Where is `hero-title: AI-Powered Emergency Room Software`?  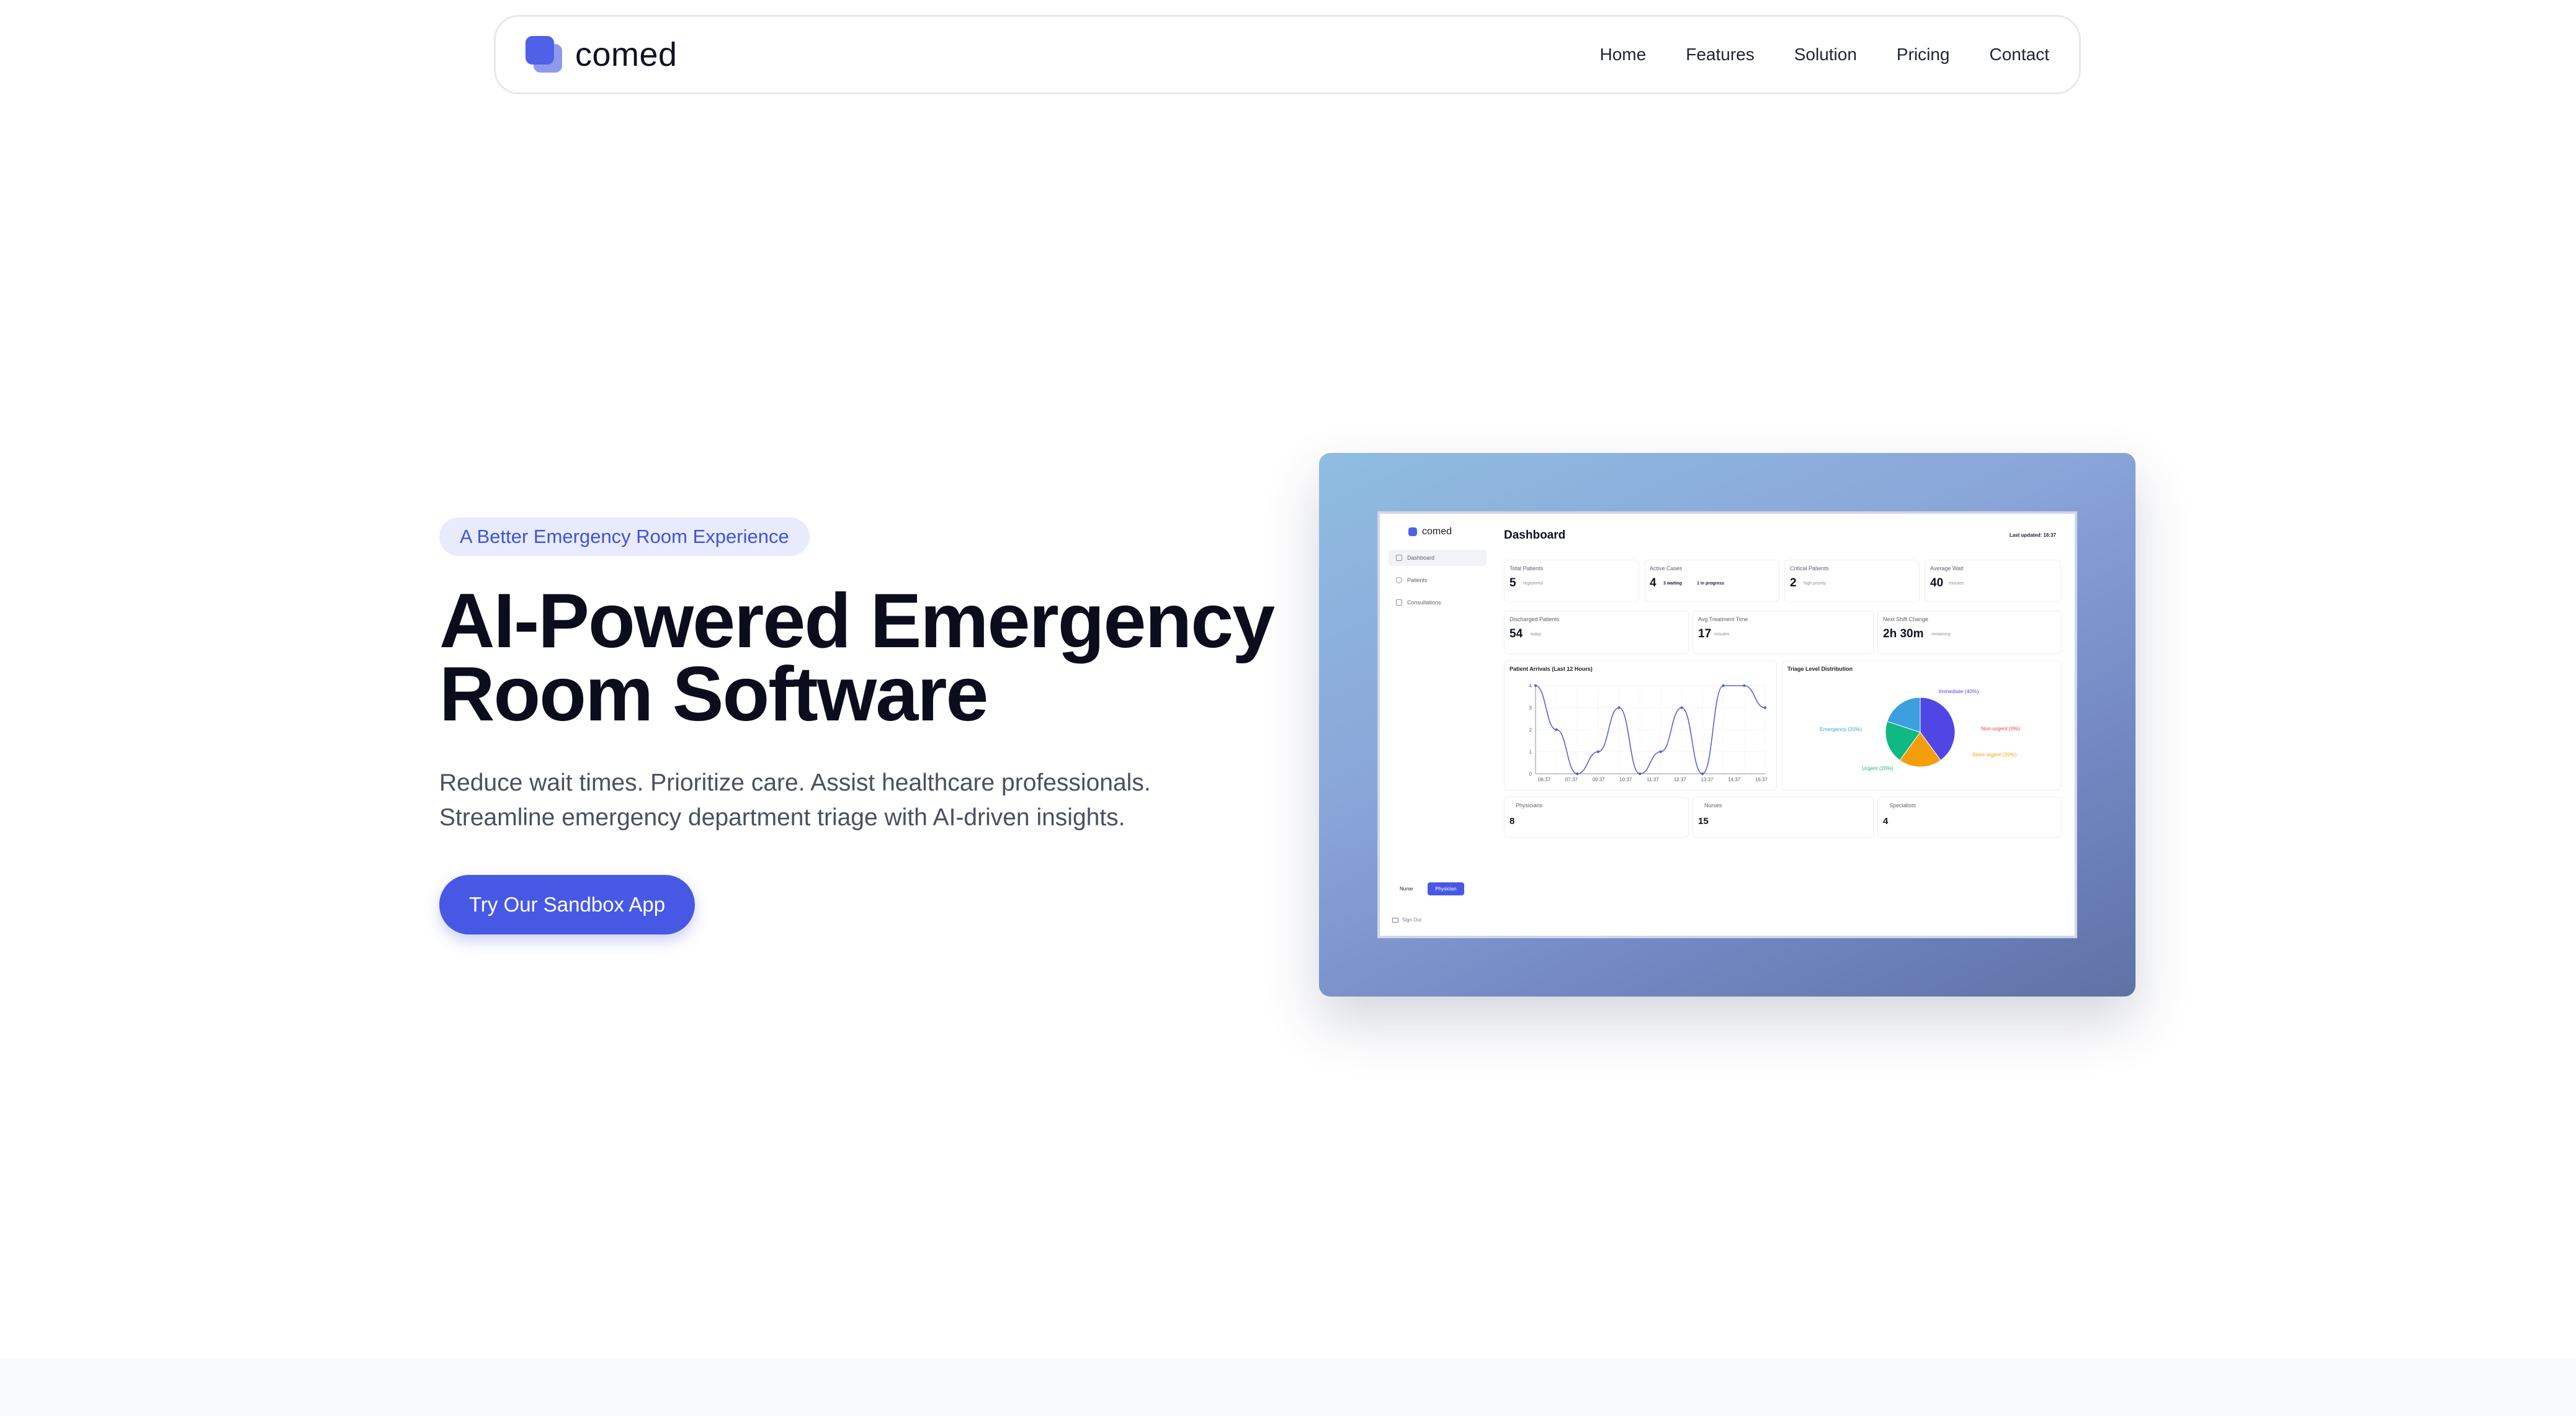 hero-title: AI-Powered Emergency Room Software is located at coordinates (873, 658).